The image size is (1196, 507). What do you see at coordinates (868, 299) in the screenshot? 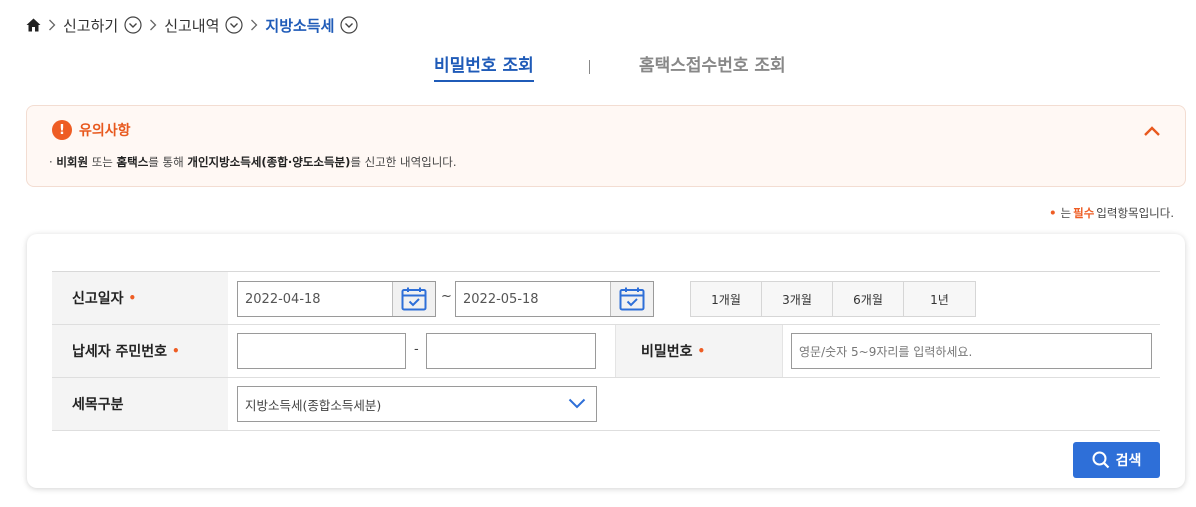
I see `period-6-months-button: 6개월` at bounding box center [868, 299].